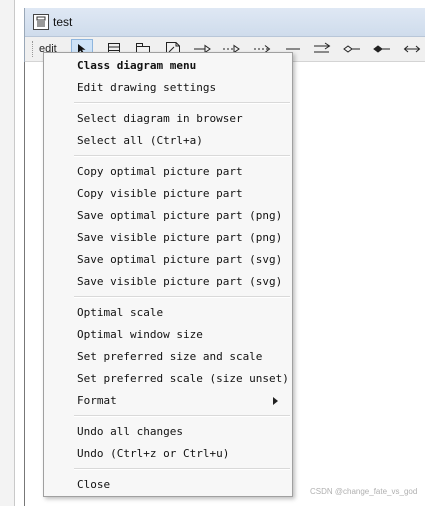  Describe the element at coordinates (24, 284) in the screenshot. I see `canvas-left-border` at that location.